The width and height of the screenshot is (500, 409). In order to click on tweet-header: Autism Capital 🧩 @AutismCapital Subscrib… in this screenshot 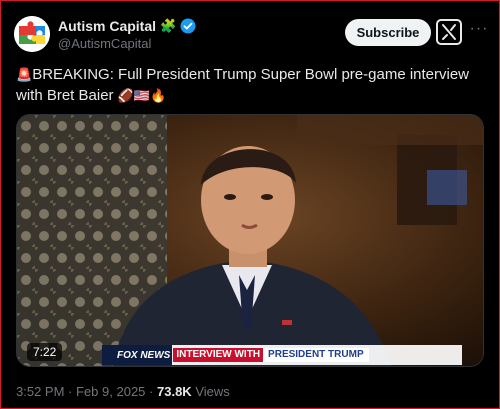, I will do `click(250, 30)`.